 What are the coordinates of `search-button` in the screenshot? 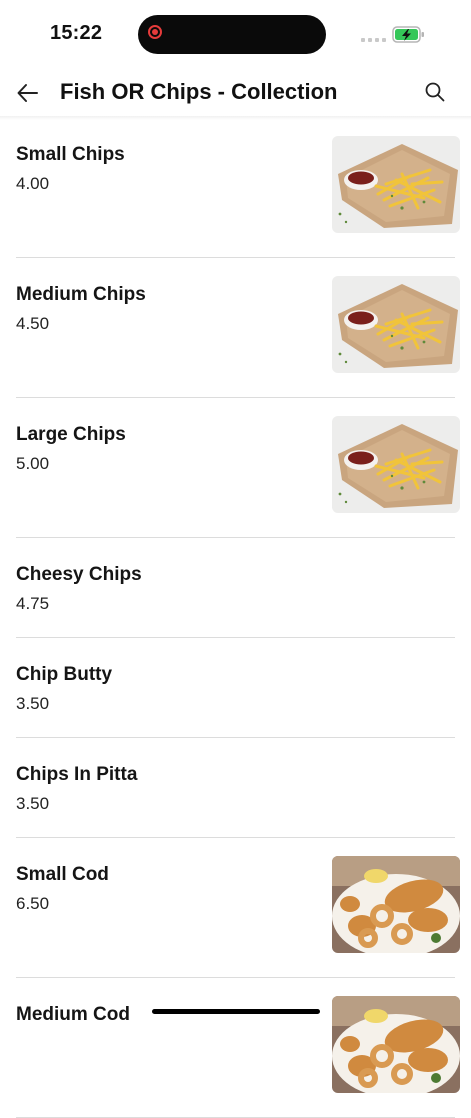 It's located at (435, 92).